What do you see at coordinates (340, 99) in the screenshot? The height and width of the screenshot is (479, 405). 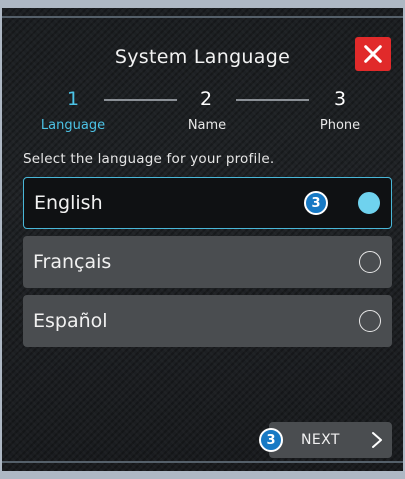 I see `step-3-number: 3` at bounding box center [340, 99].